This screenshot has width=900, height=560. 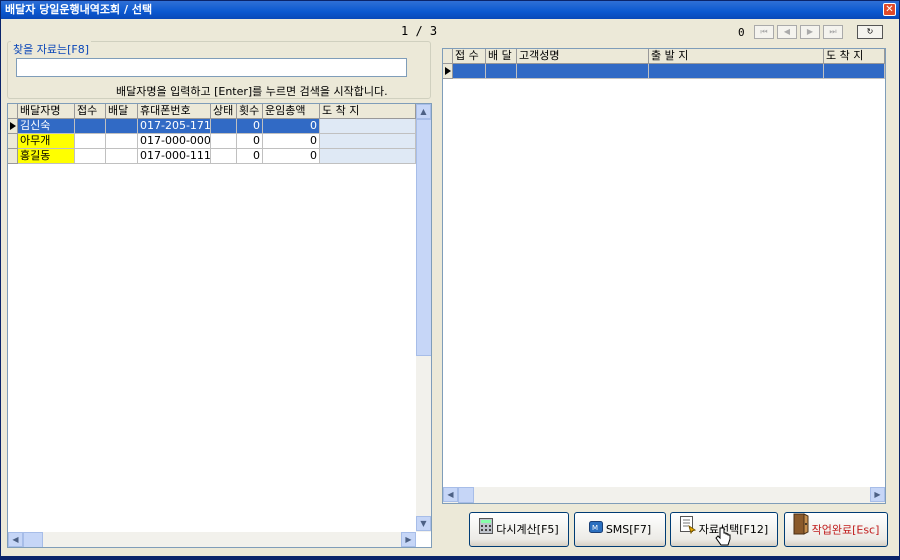 What do you see at coordinates (250, 111) in the screenshot?
I see `col-header-count: 횟수` at bounding box center [250, 111].